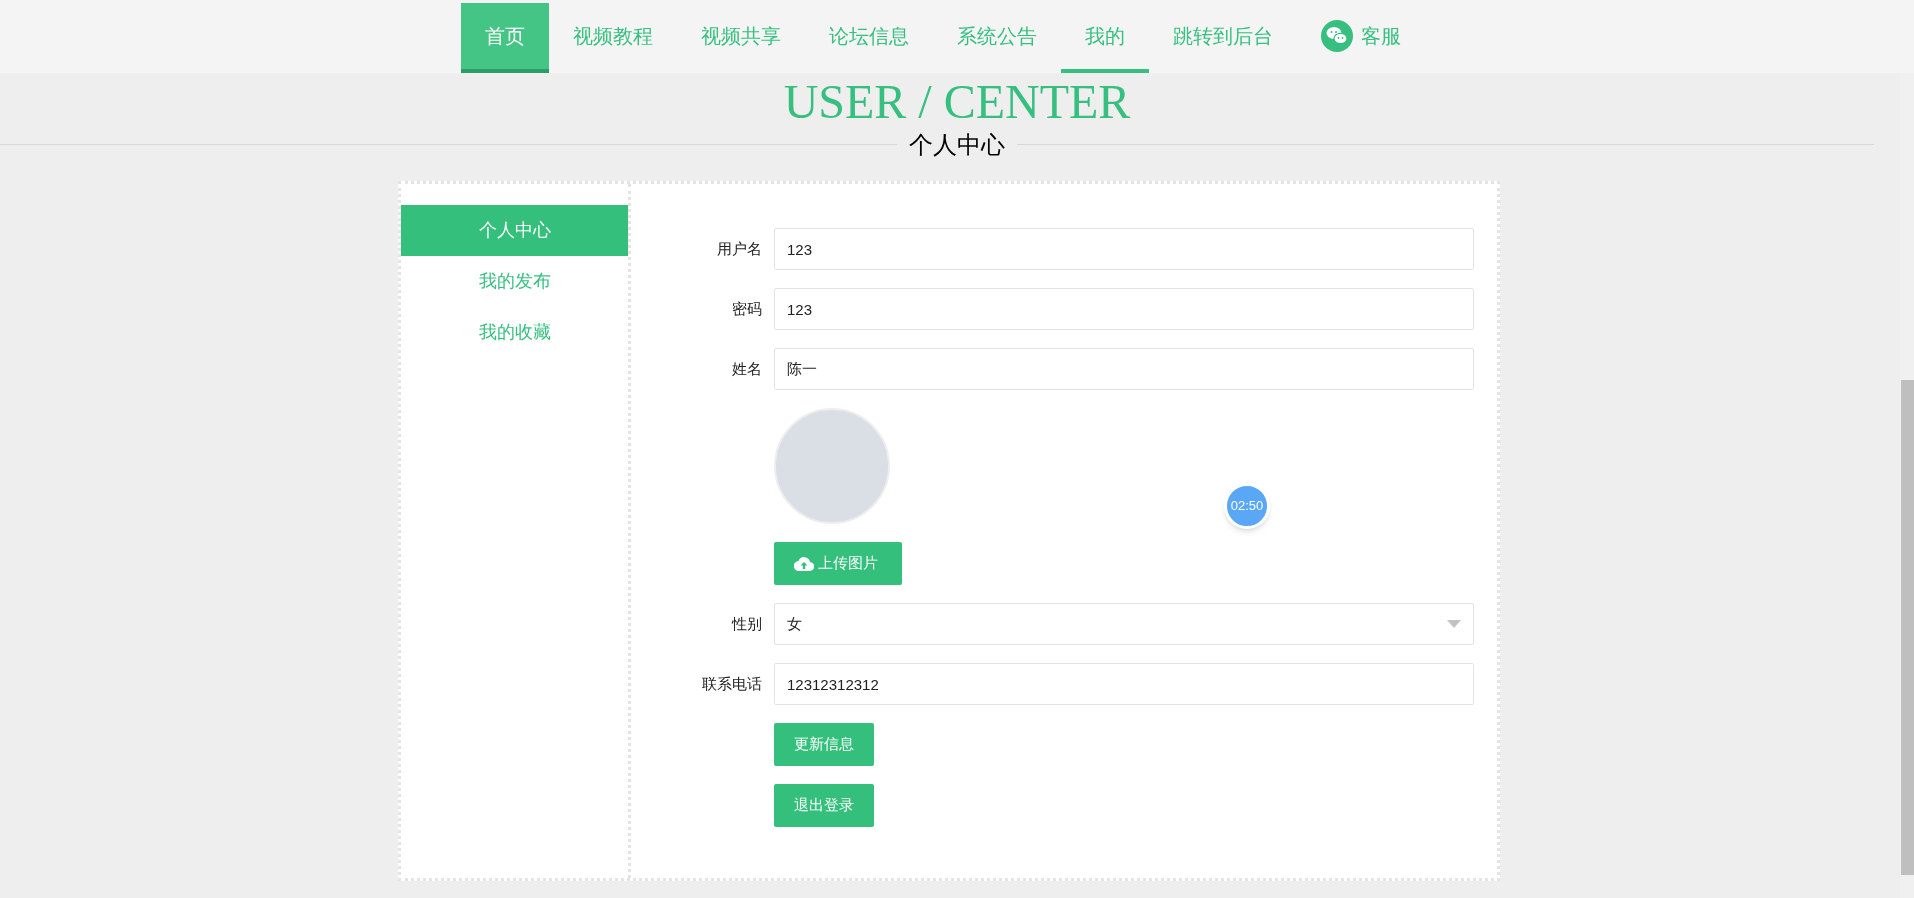 The image size is (1914, 898). I want to click on page-title: USER / CENTER, so click(957, 102).